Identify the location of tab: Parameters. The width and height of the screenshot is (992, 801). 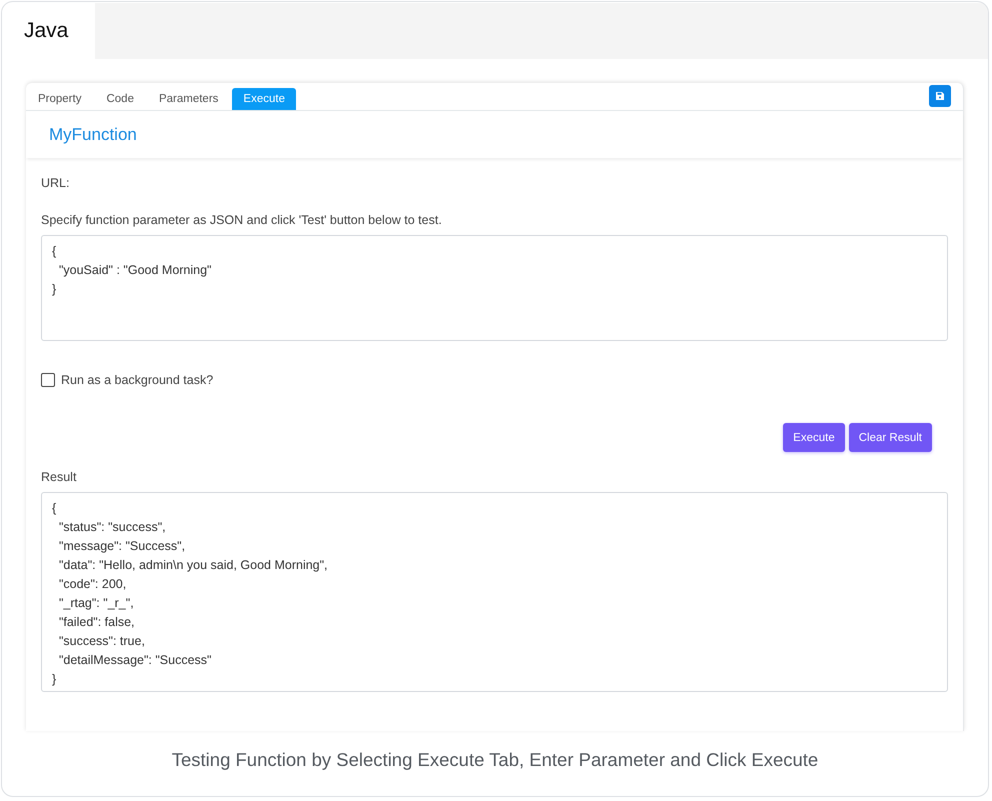
(189, 99).